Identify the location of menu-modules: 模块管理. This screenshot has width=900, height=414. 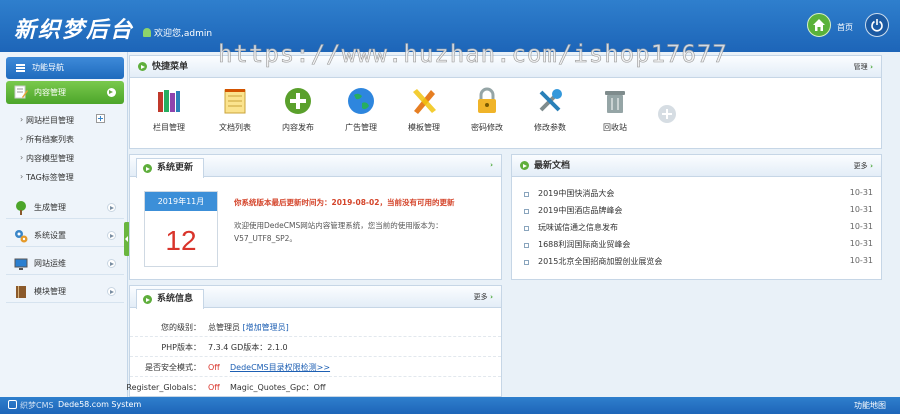
(65, 292).